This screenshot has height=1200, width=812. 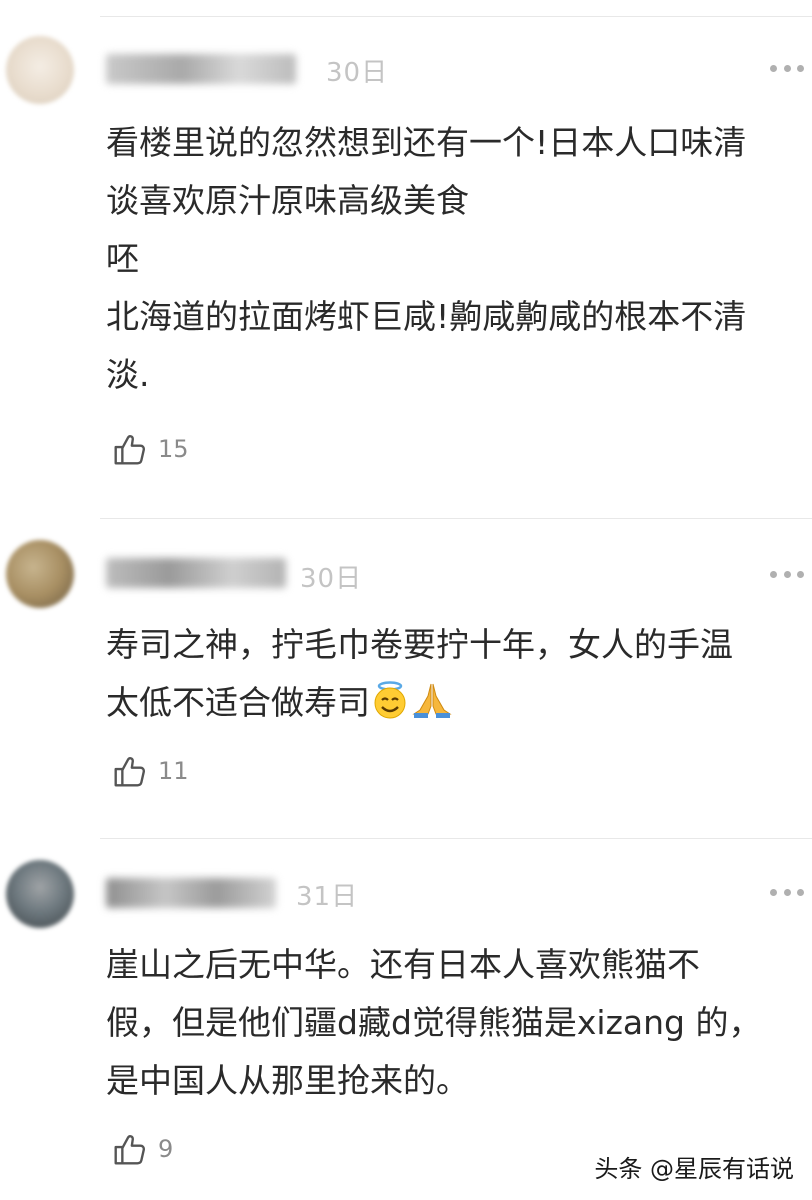 What do you see at coordinates (432, 709) in the screenshot?
I see `folded-hands-icon` at bounding box center [432, 709].